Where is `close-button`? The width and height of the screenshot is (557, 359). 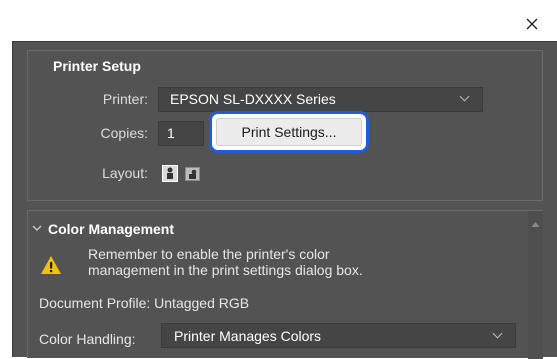
close-button is located at coordinates (532, 24).